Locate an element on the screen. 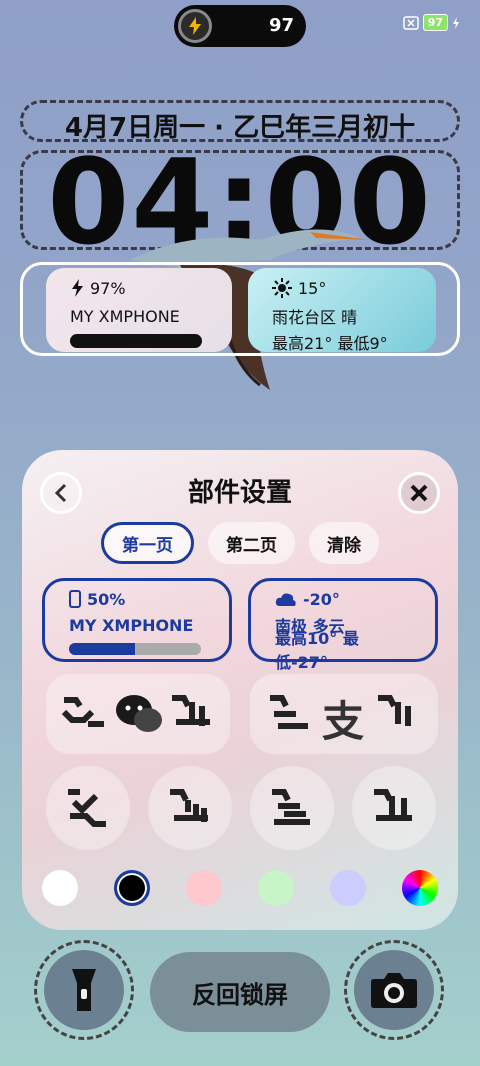 The image size is (480, 1066). weather-widget: 15° 雨花台区 晴 最高21° 最低9° is located at coordinates (342, 310).